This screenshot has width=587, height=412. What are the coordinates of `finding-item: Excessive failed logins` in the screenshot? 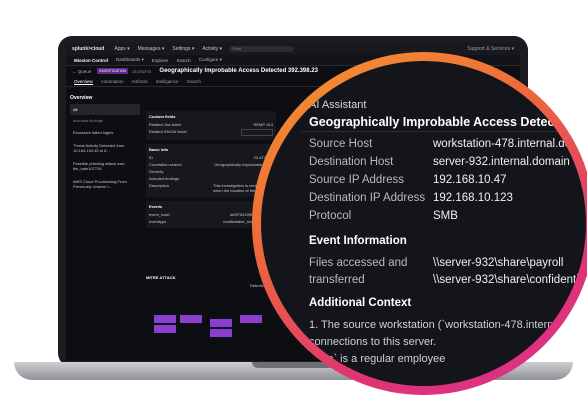 It's located at (105, 132).